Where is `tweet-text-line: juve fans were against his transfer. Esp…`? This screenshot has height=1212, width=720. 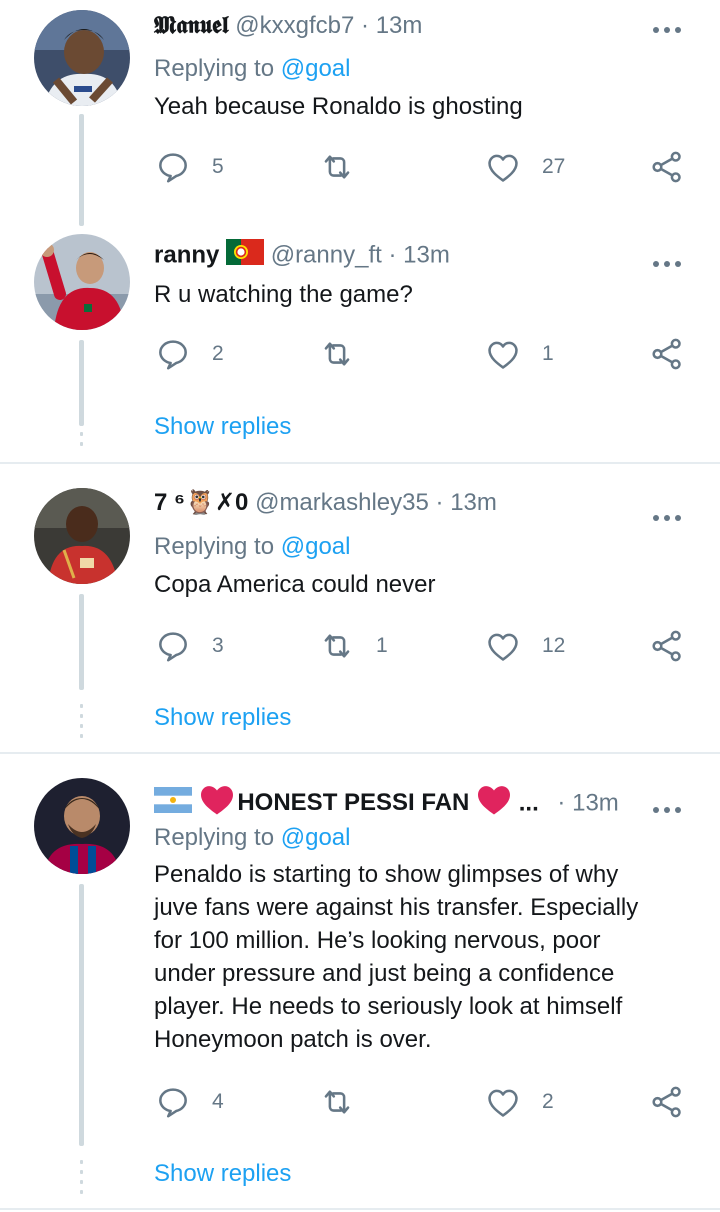 tweet-text-line: juve fans were against his transfer. Esp… is located at coordinates (396, 907).